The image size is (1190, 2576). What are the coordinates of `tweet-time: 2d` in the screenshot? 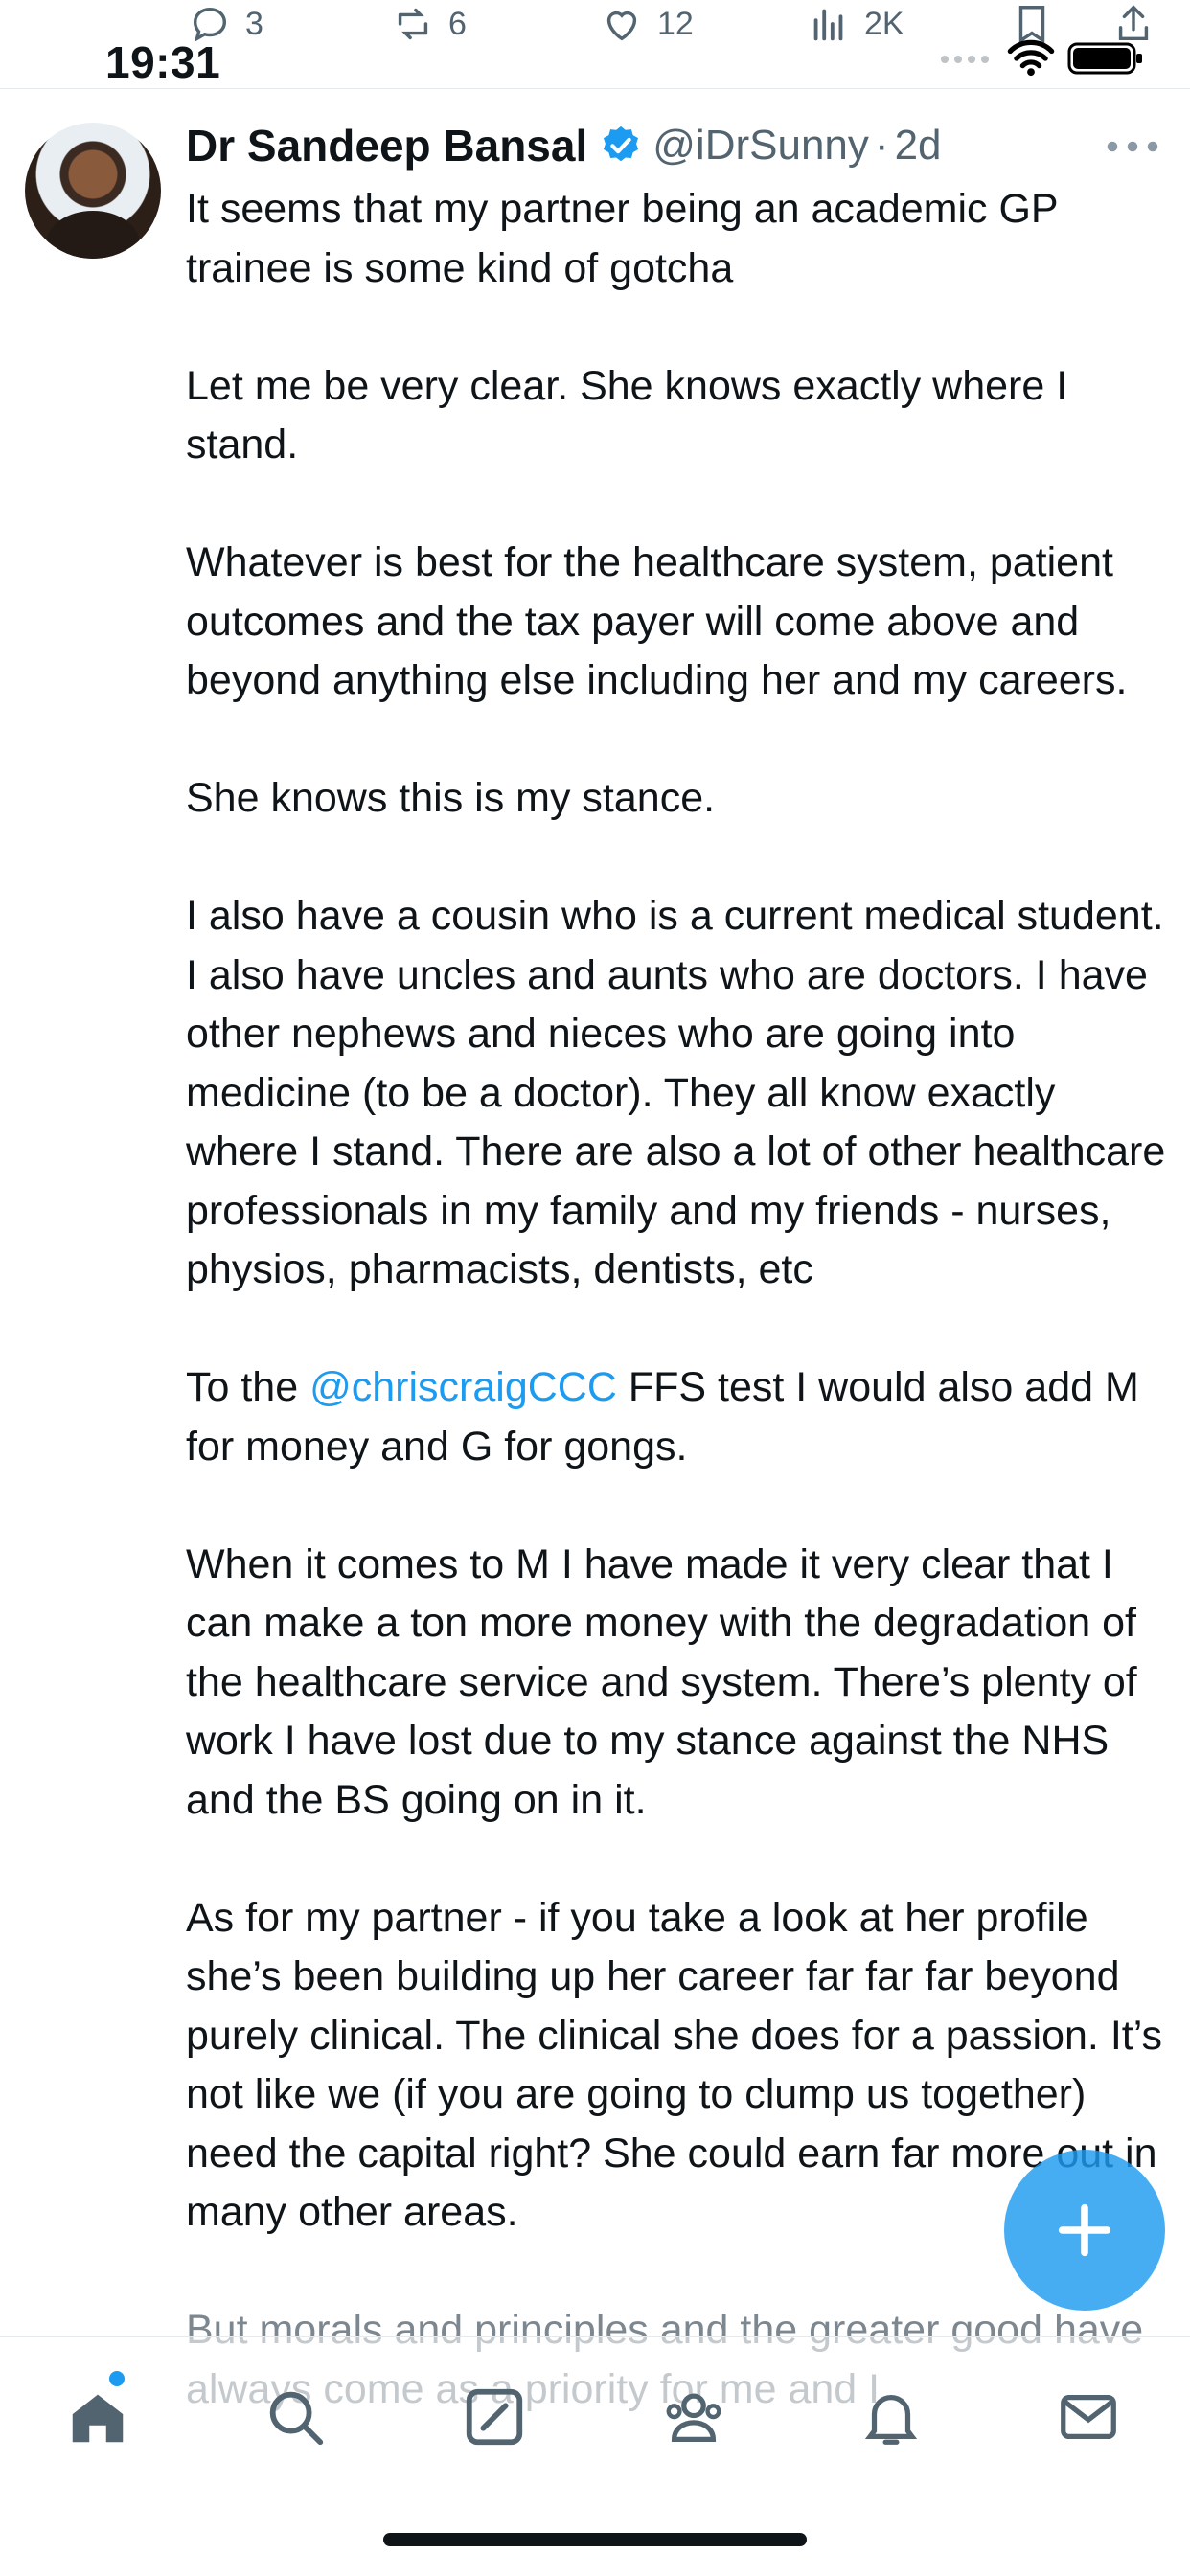 It's located at (919, 146).